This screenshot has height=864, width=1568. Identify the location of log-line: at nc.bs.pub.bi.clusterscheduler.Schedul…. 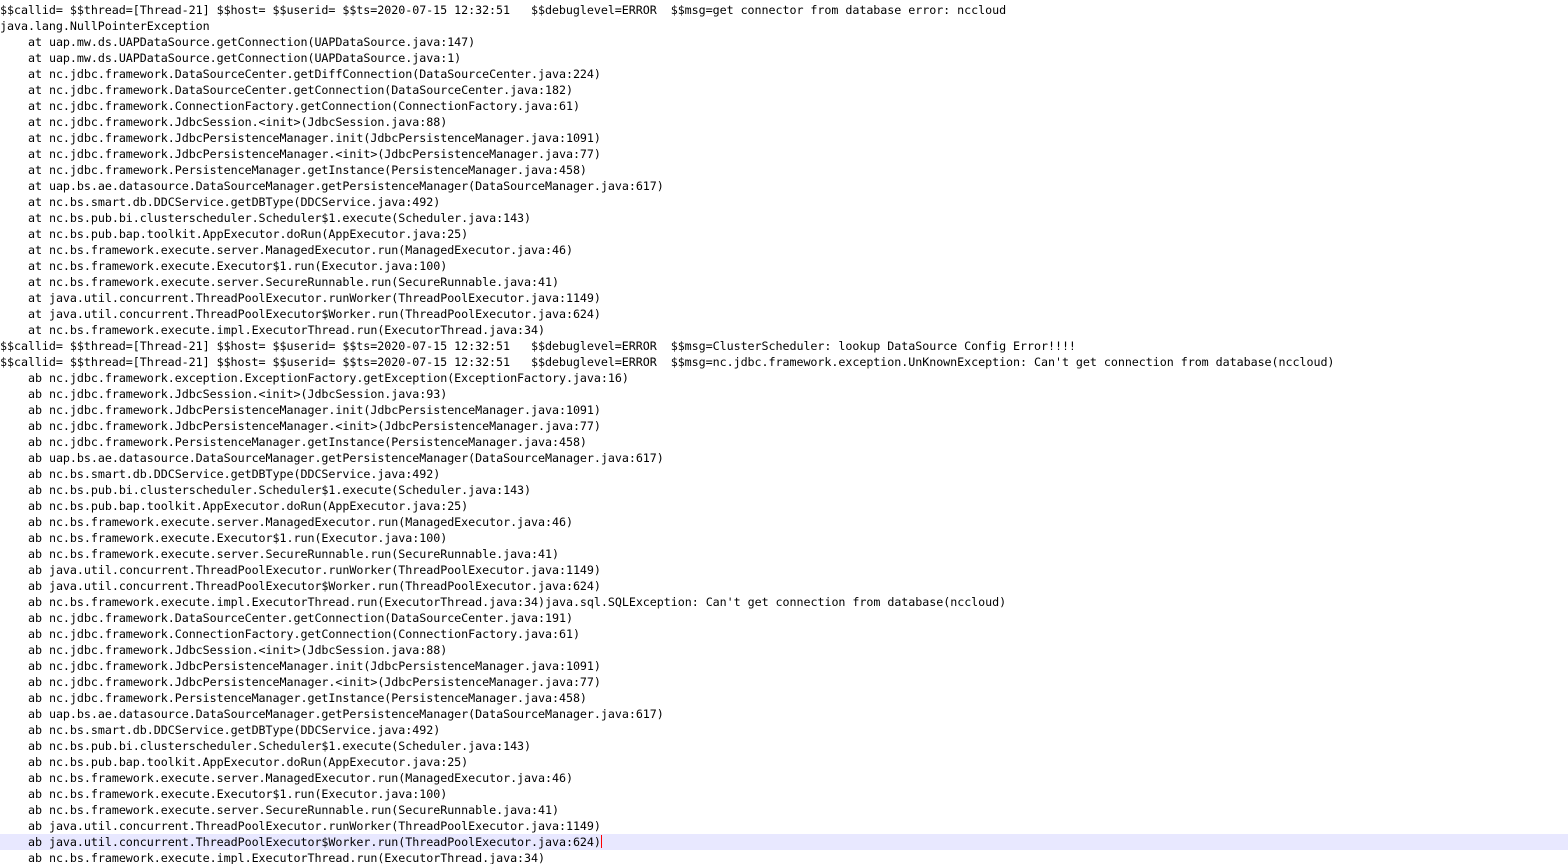
(784, 218).